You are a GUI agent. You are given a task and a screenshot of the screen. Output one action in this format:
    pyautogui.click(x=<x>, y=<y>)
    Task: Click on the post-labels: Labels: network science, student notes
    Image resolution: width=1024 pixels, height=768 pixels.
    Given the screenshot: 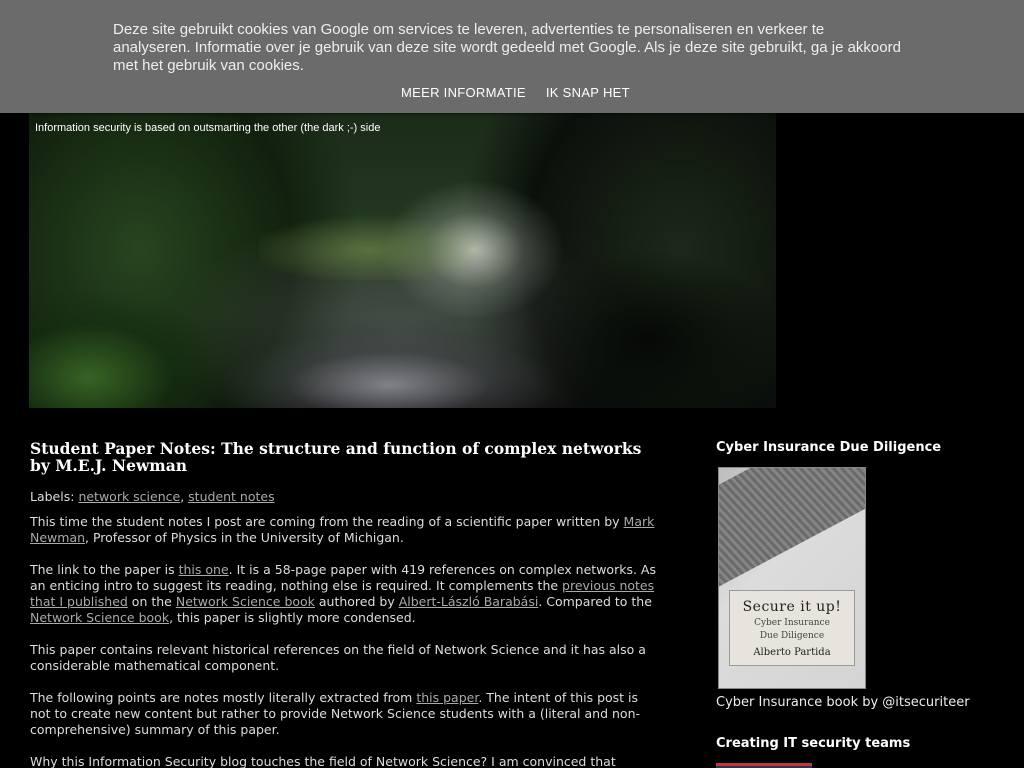 What is the action you would take?
    pyautogui.click(x=345, y=497)
    